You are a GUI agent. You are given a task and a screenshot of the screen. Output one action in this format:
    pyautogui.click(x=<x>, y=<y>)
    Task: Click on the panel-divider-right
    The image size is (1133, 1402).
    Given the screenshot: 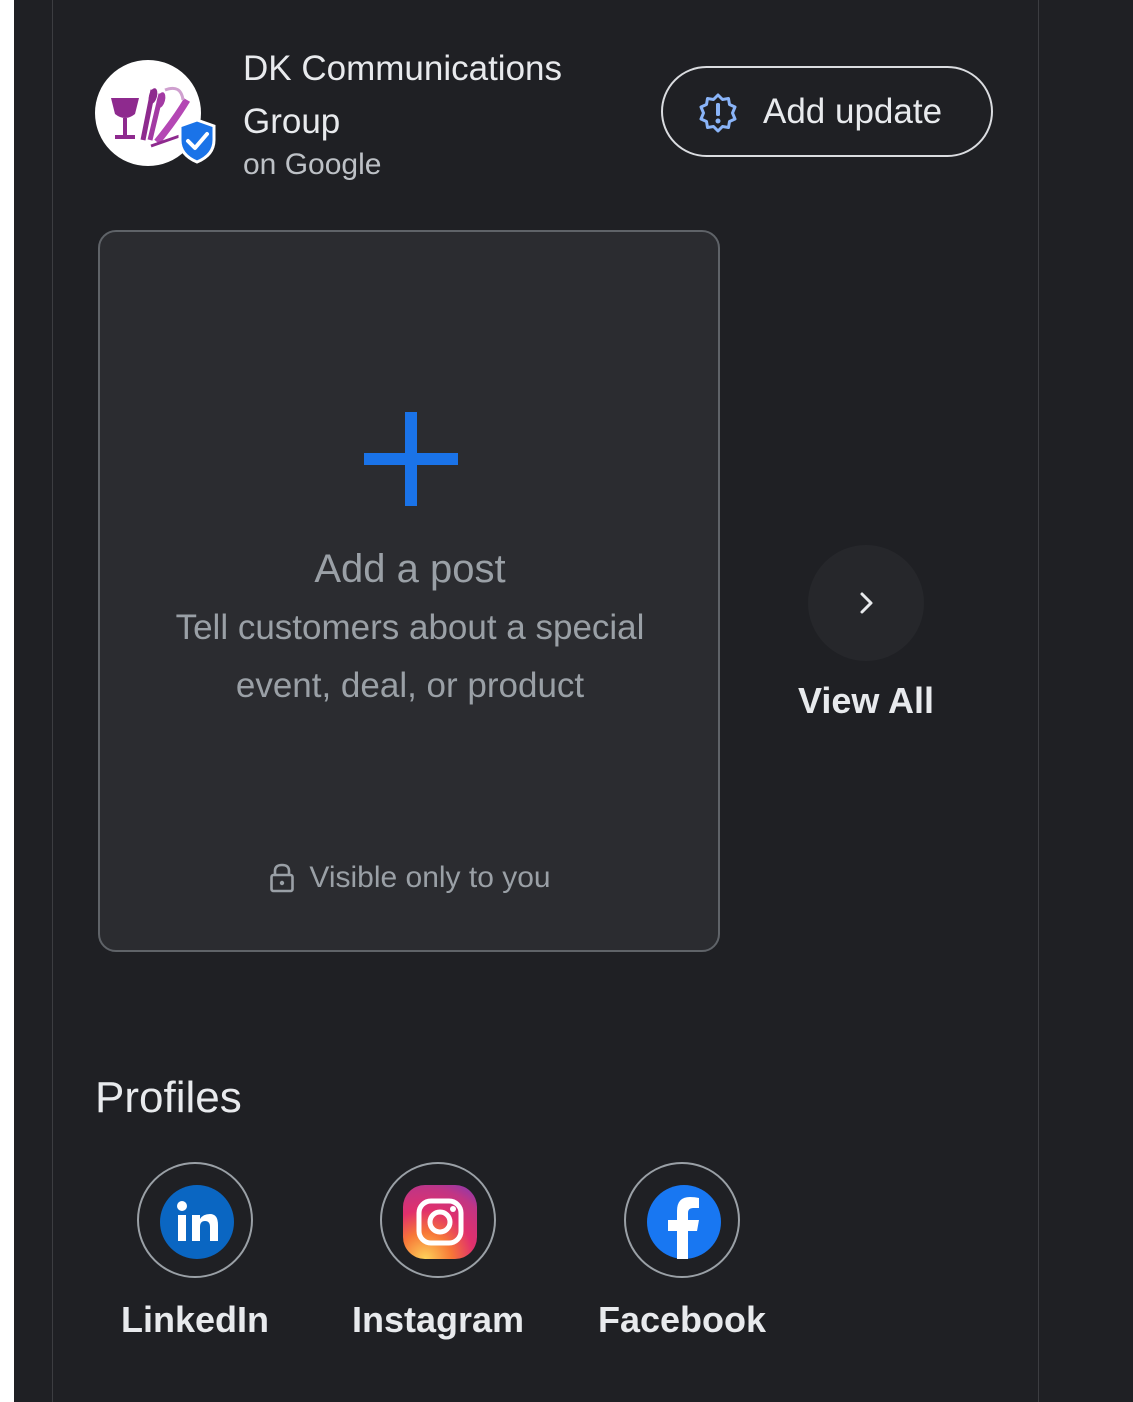 What is the action you would take?
    pyautogui.click(x=1038, y=701)
    